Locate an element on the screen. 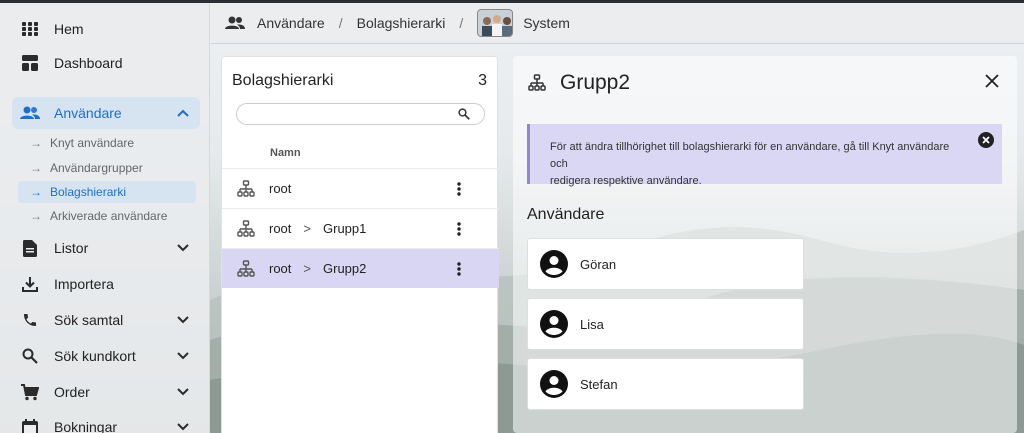 The image size is (1024, 433). user-card: Stefan is located at coordinates (665, 384).